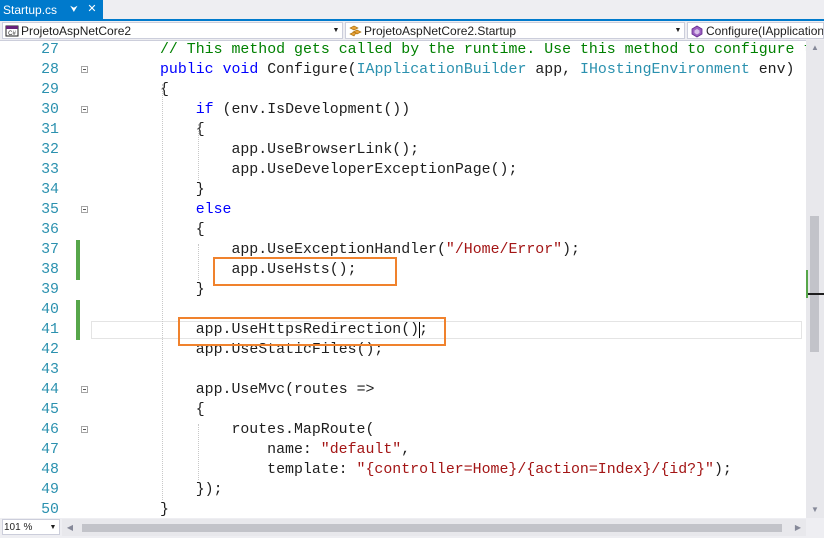 The height and width of the screenshot is (538, 824). Describe the element at coordinates (403, 90) in the screenshot. I see `code-line-29: 29{` at that location.